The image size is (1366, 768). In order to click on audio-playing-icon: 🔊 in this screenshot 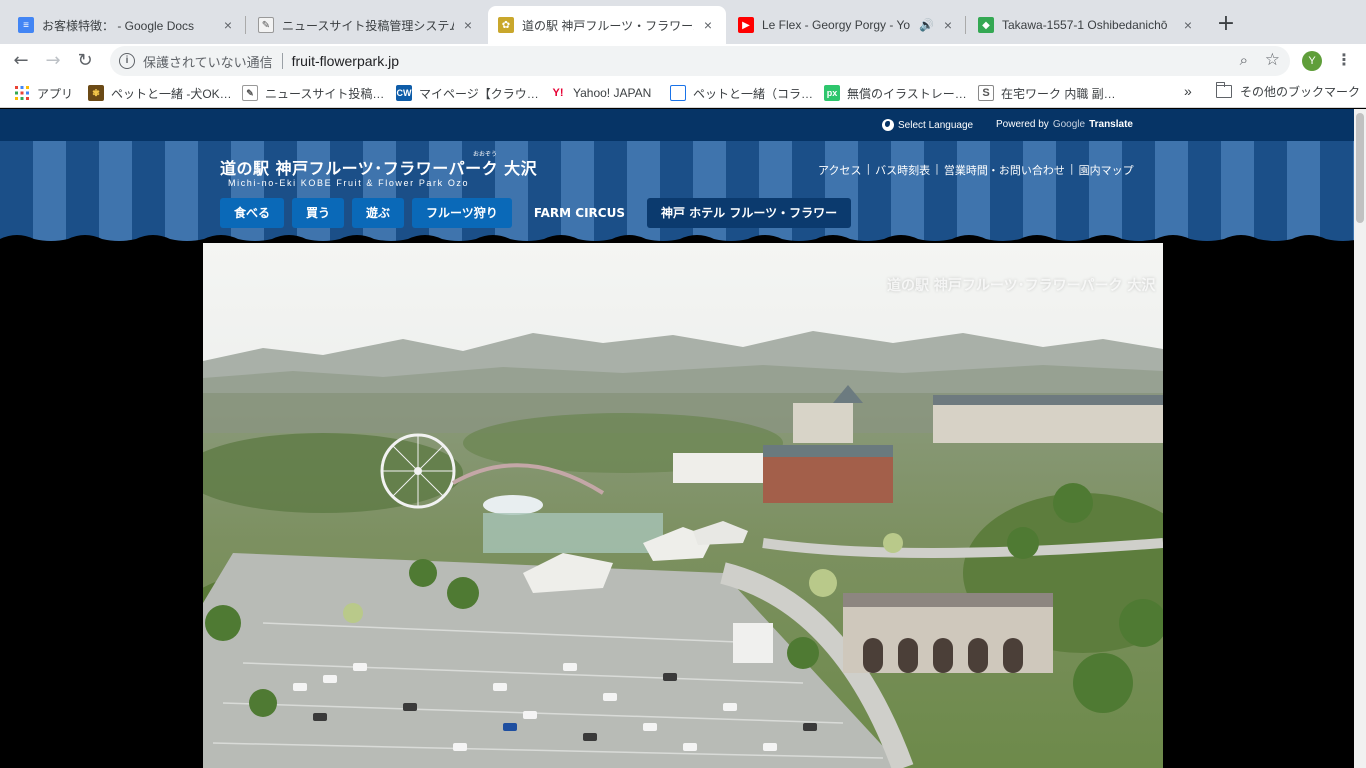, I will do `click(926, 25)`.